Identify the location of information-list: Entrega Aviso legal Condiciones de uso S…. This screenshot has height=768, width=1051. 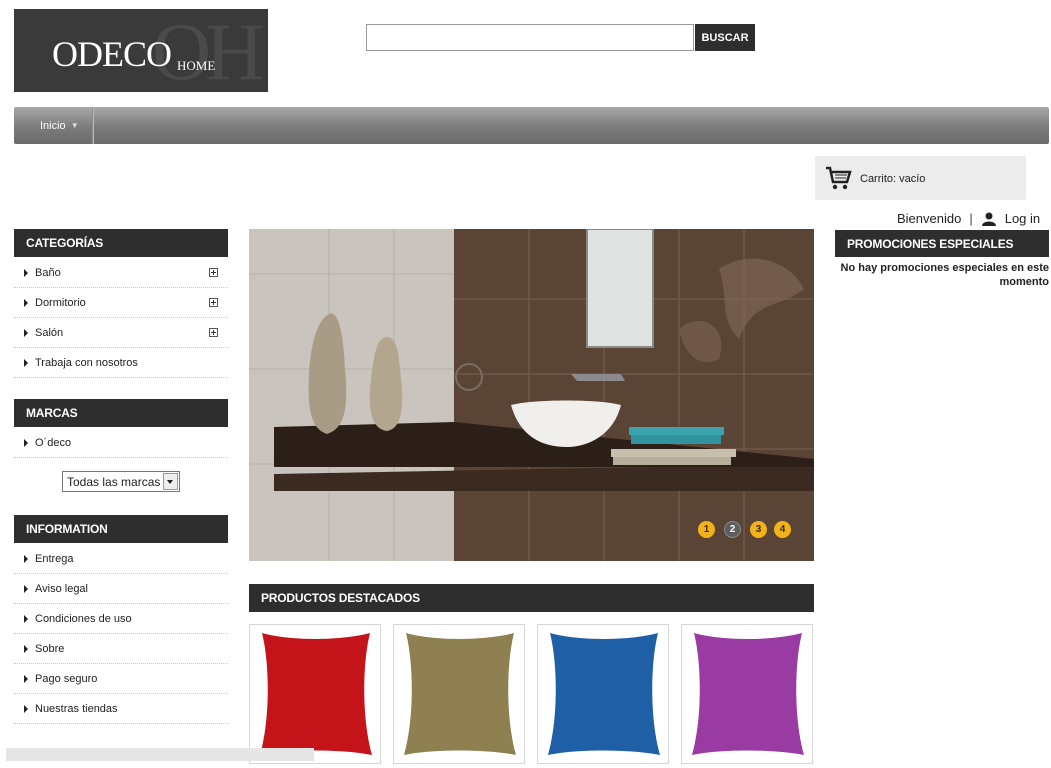
(121, 634).